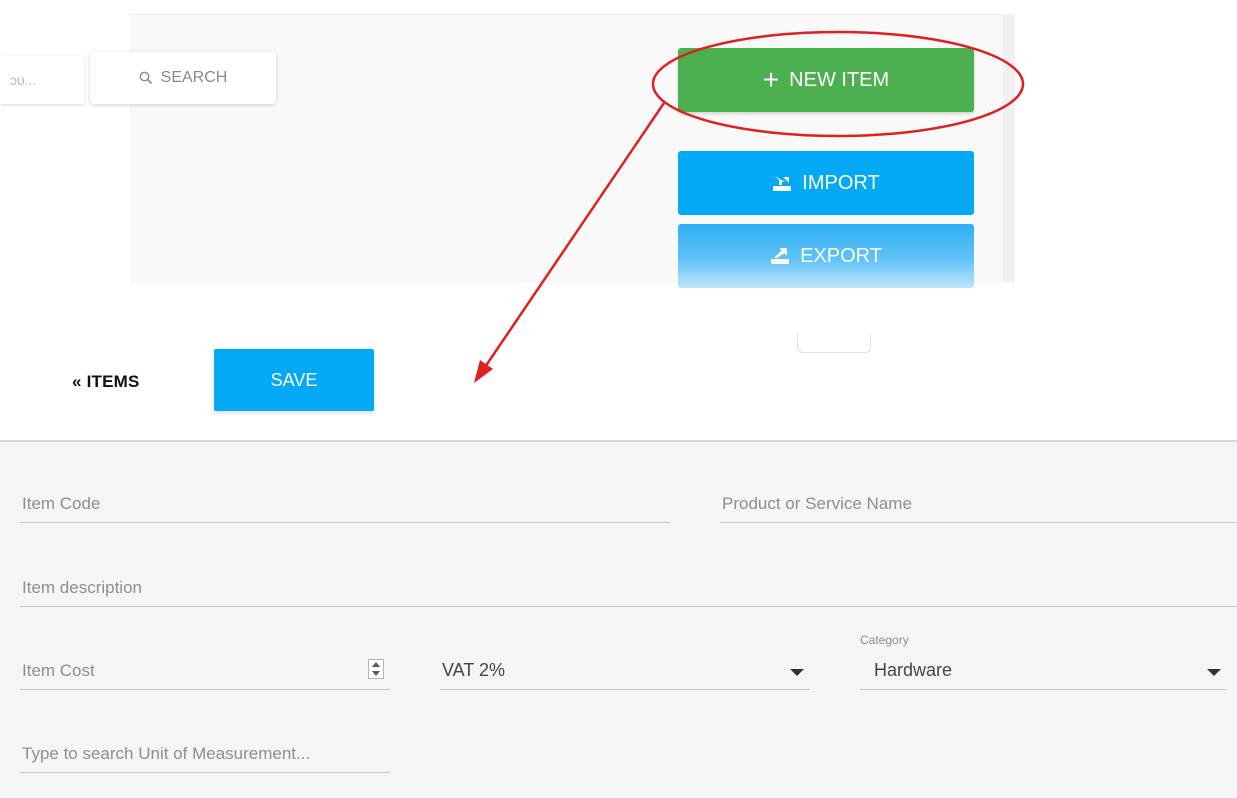 This screenshot has width=1237, height=798. I want to click on annotation-arrow-line, so click(573, 236).